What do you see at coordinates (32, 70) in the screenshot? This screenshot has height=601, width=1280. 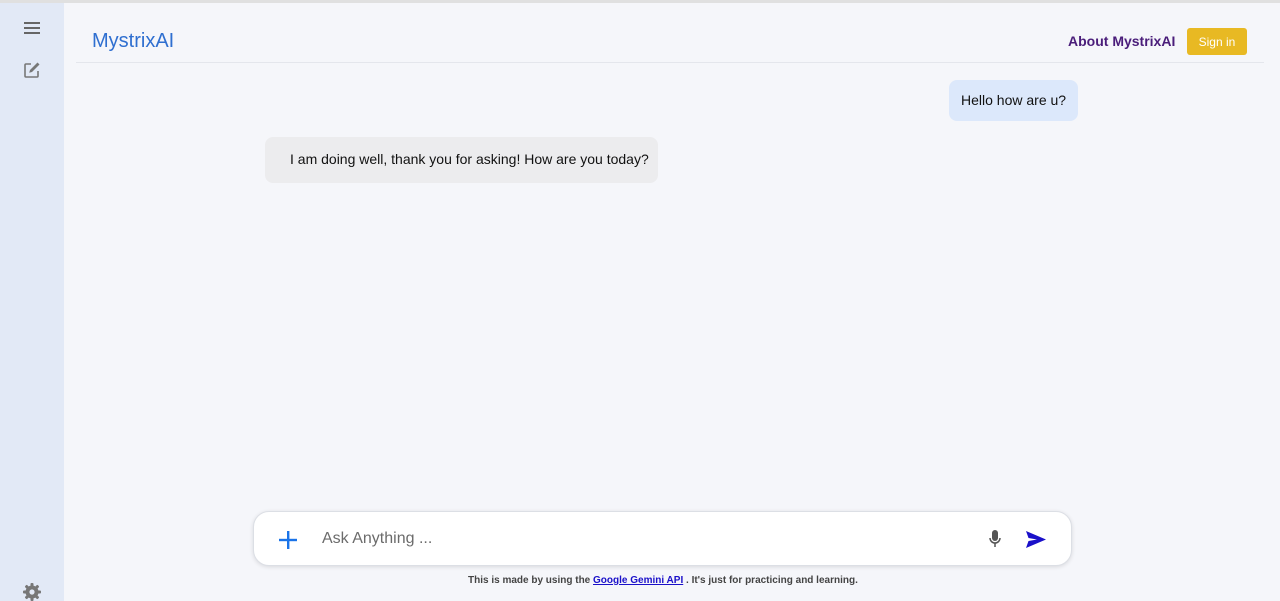 I see `edit-icon` at bounding box center [32, 70].